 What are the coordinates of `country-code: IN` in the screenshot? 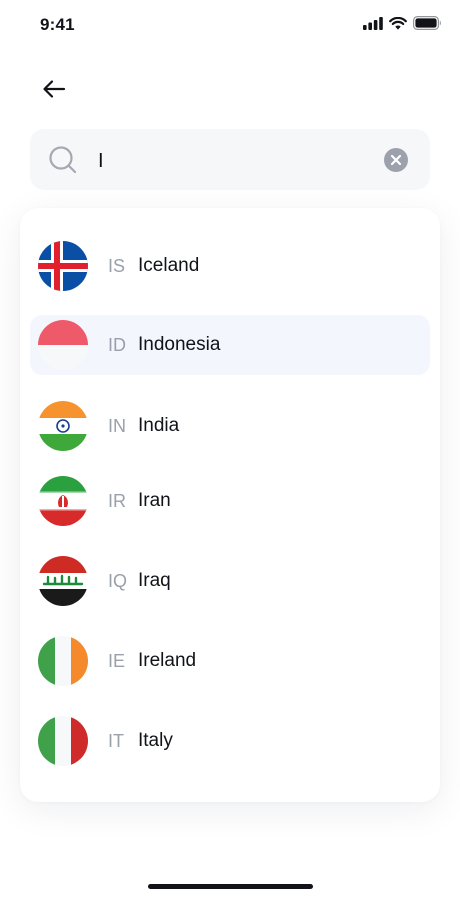 It's located at (117, 425).